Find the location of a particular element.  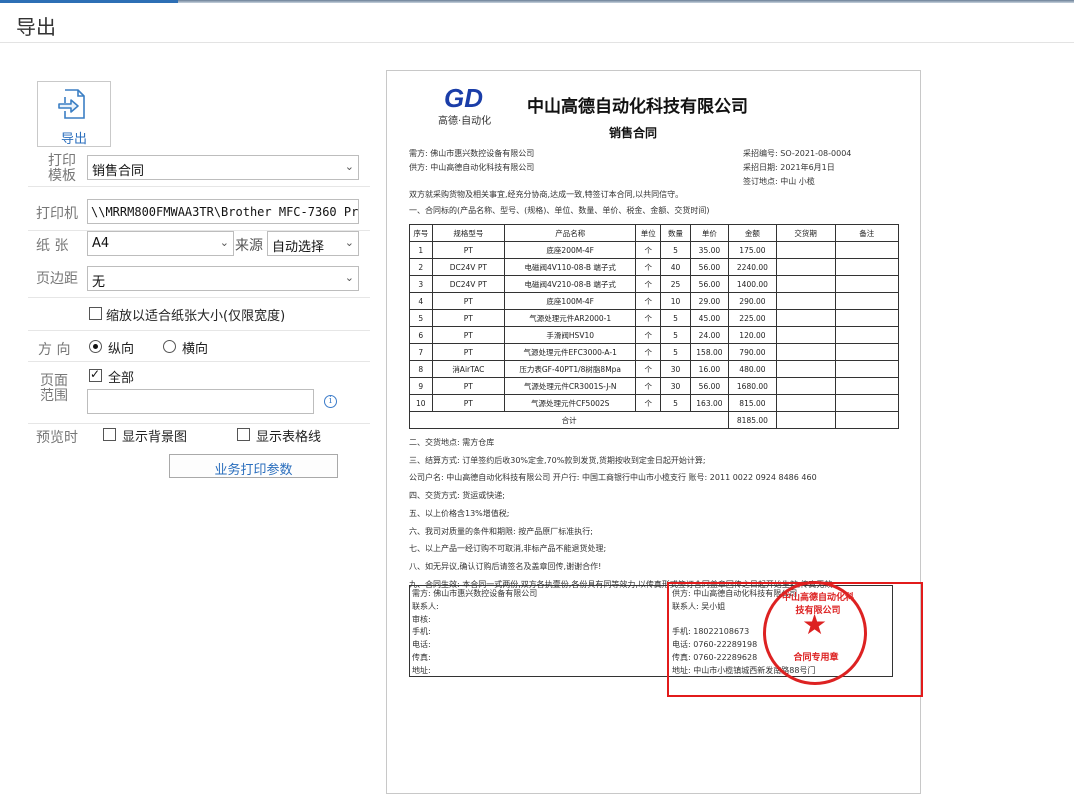

table-cell: 45.00 is located at coordinates (709, 318).